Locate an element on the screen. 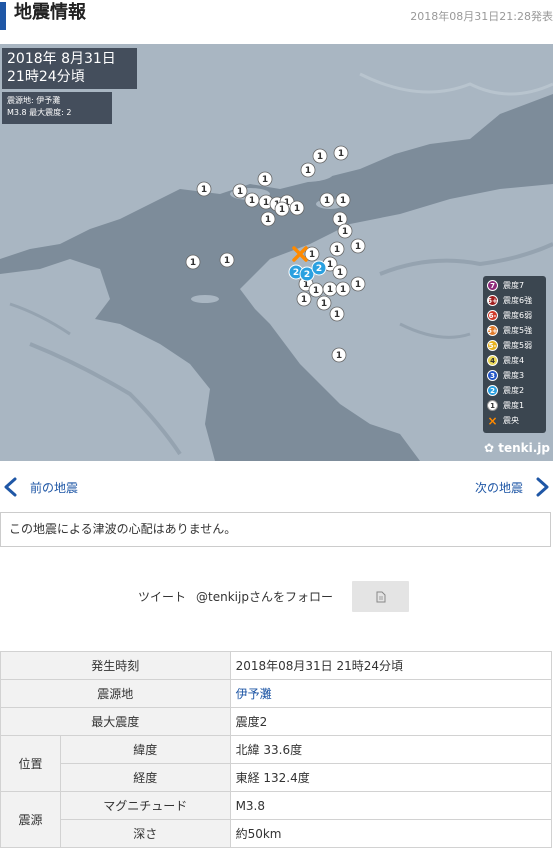  legend-item: 5- 震度5弱 is located at coordinates (509, 345).